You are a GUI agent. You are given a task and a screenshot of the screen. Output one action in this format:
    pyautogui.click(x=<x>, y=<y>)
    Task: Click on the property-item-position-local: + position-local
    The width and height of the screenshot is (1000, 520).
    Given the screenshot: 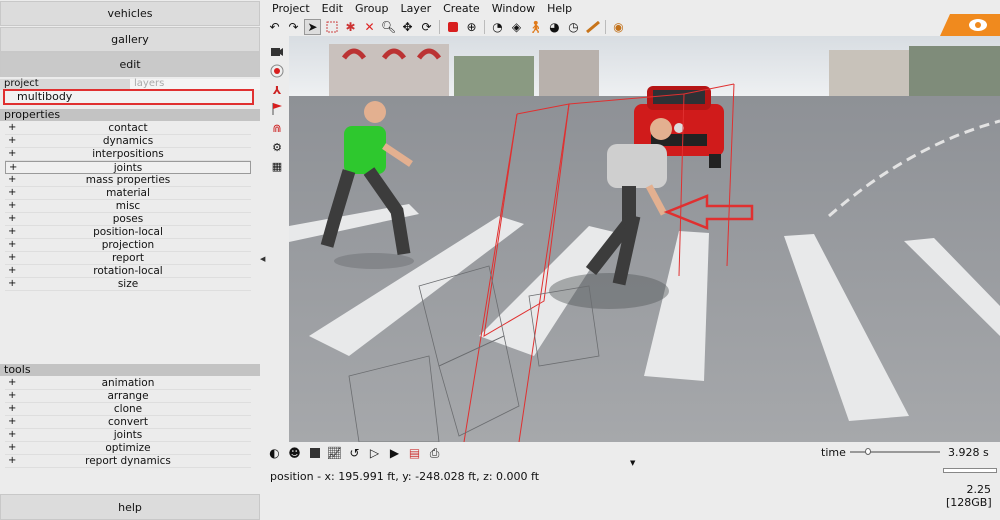 What is the action you would take?
    pyautogui.click(x=128, y=232)
    